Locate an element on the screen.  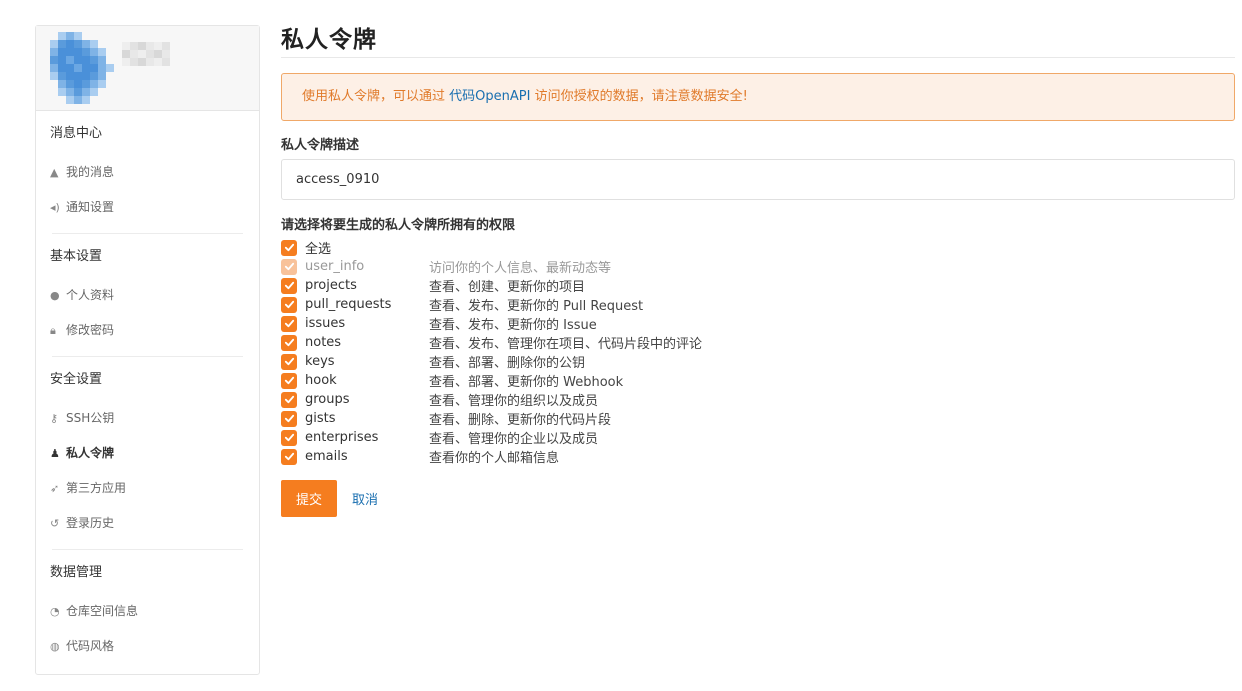
permission-name: pull_requests is located at coordinates (348, 304).